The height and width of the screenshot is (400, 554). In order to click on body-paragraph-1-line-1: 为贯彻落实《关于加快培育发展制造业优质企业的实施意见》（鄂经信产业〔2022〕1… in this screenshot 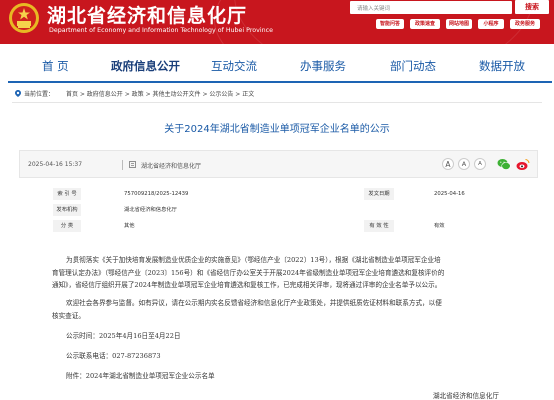, I will do `click(253, 260)`.